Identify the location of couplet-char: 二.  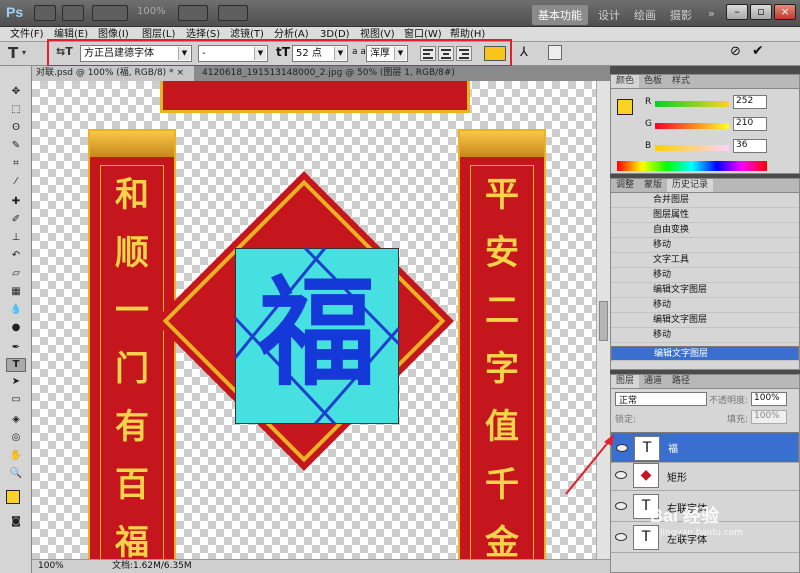
(502, 311).